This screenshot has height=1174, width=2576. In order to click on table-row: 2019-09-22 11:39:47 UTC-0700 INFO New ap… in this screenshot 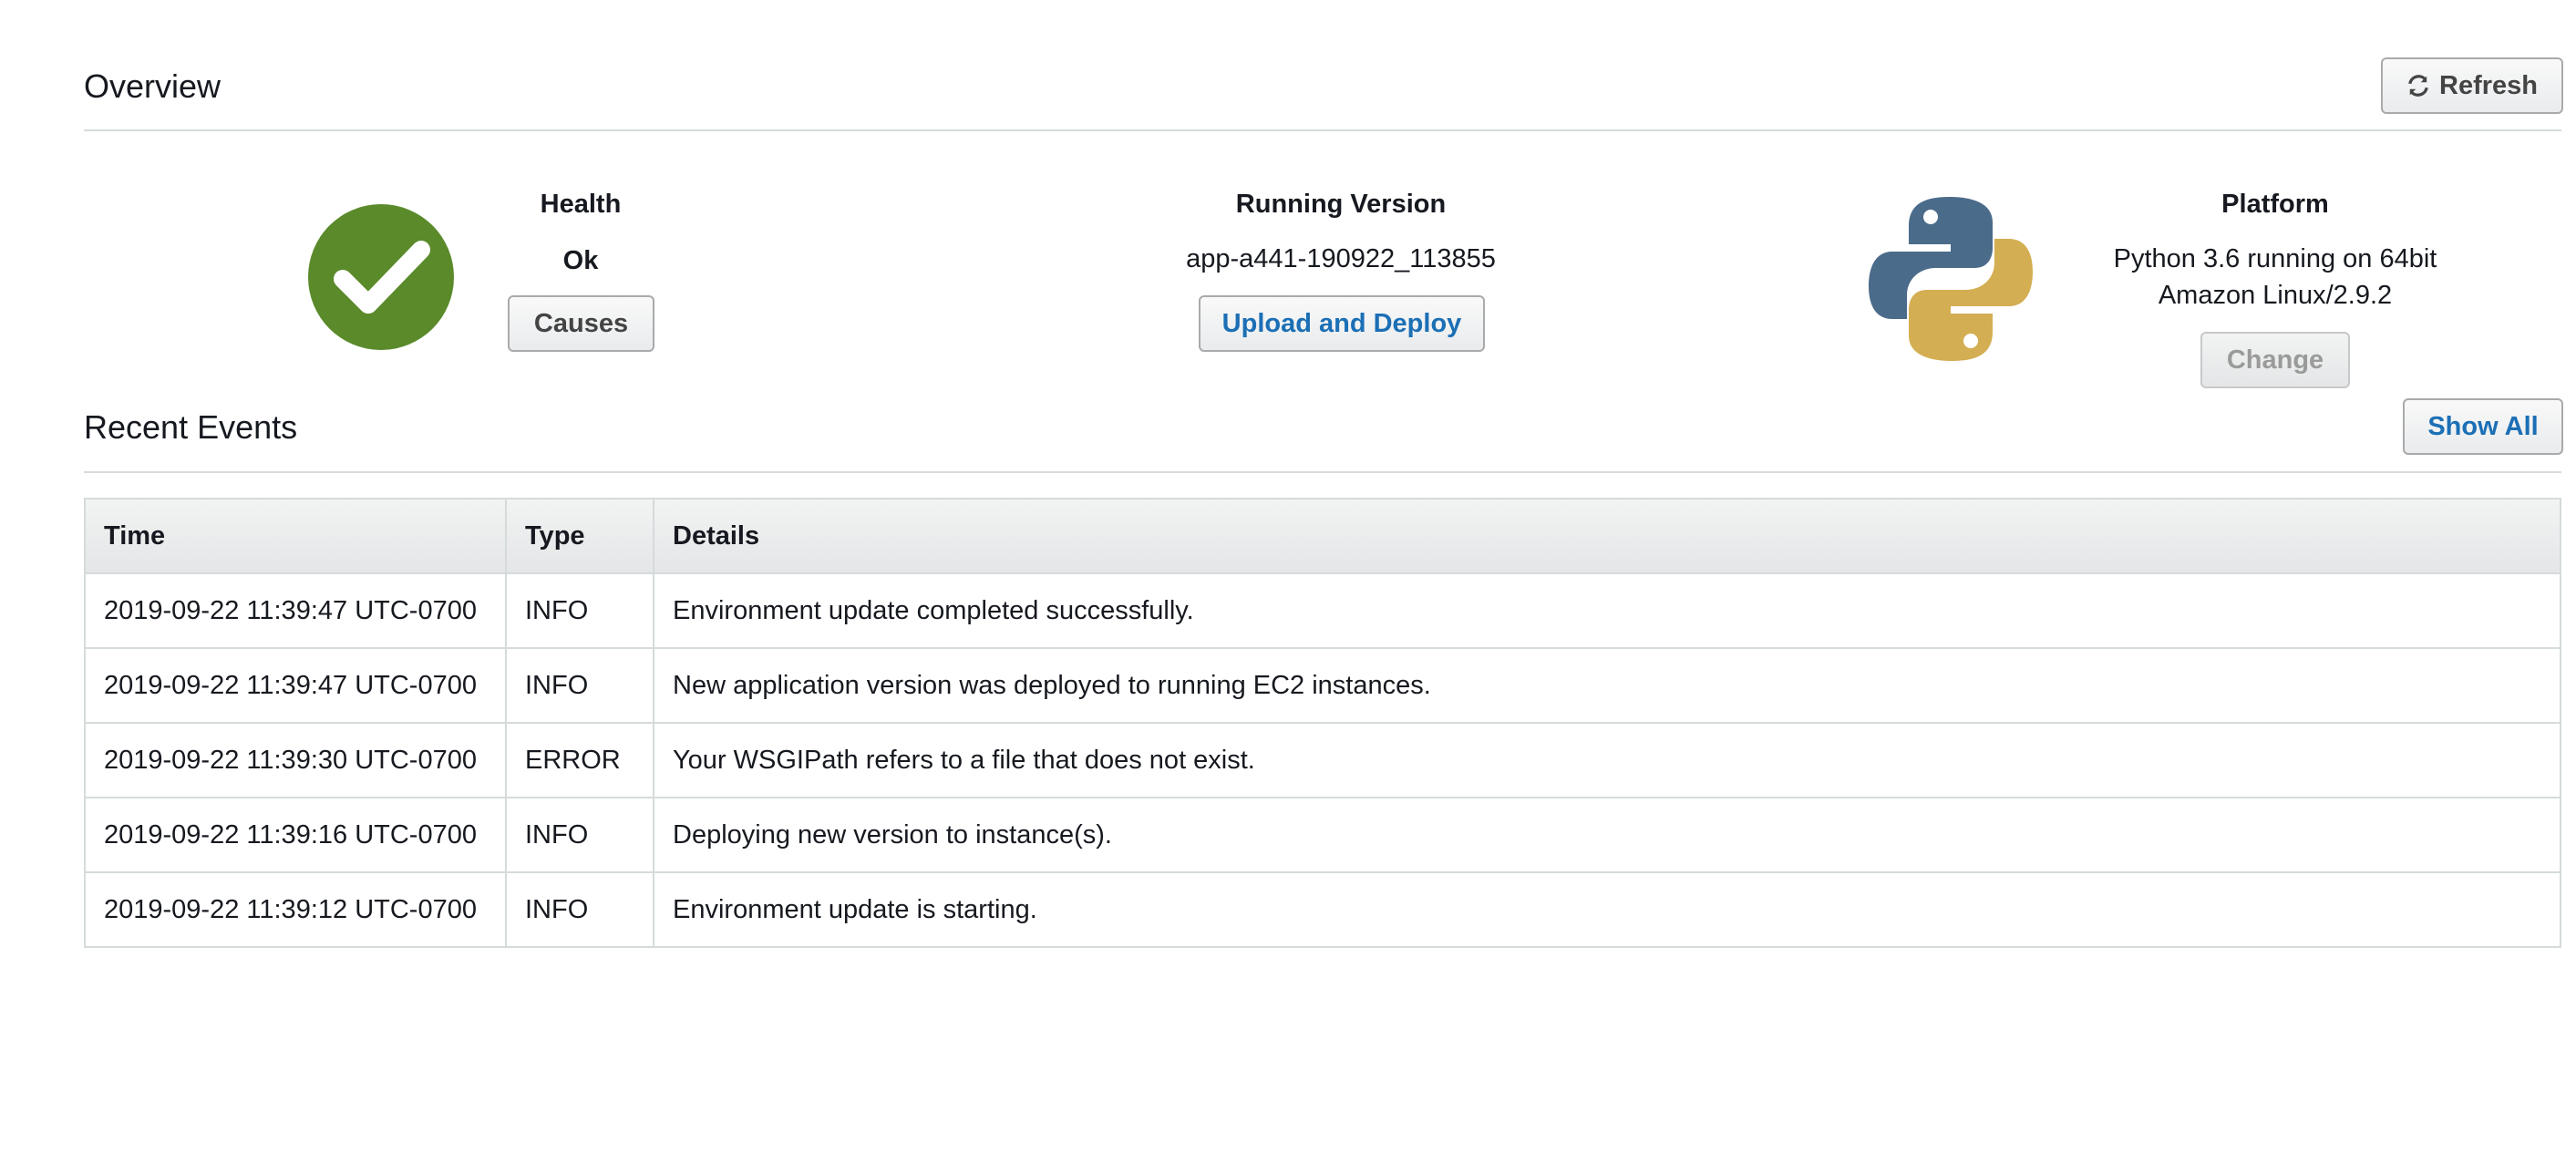, I will do `click(1322, 685)`.